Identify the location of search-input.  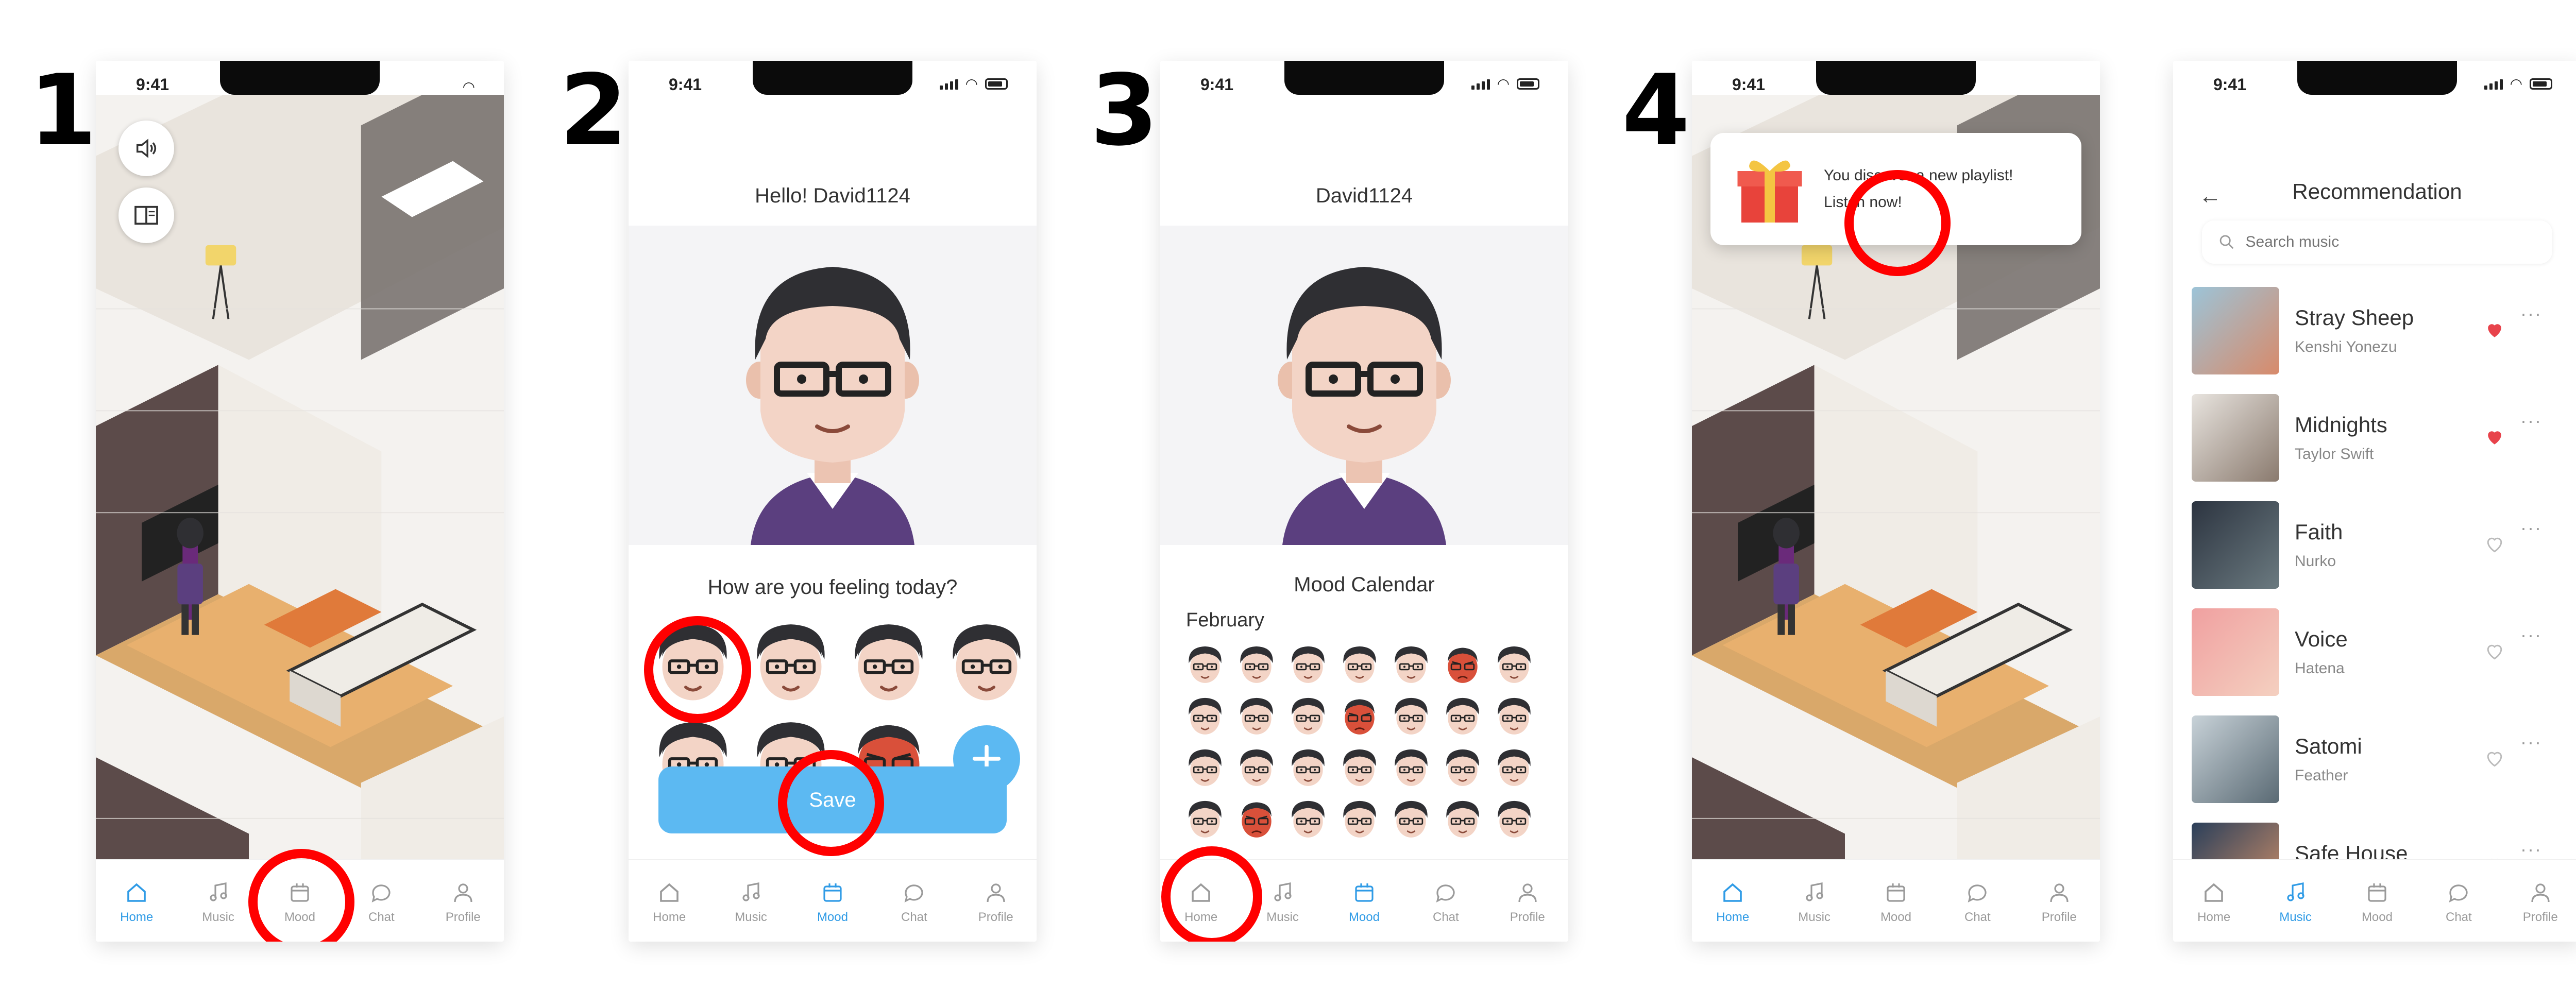
(2391, 242).